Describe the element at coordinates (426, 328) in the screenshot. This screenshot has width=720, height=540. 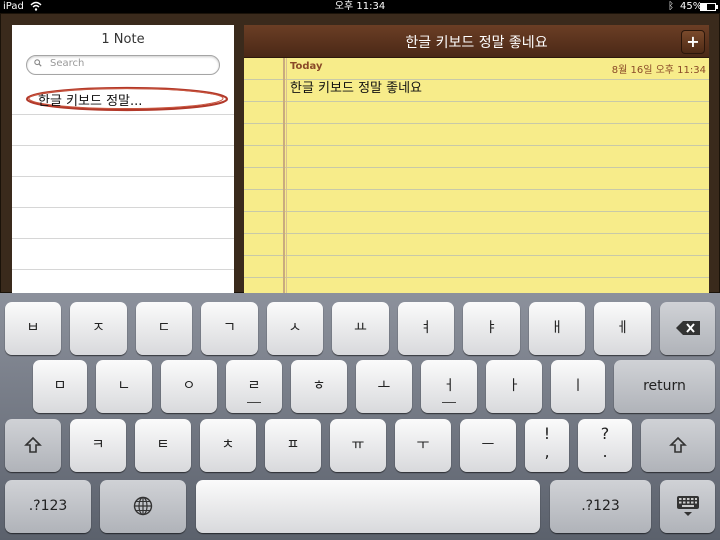
I see `key-yeo: ㅕ` at that location.